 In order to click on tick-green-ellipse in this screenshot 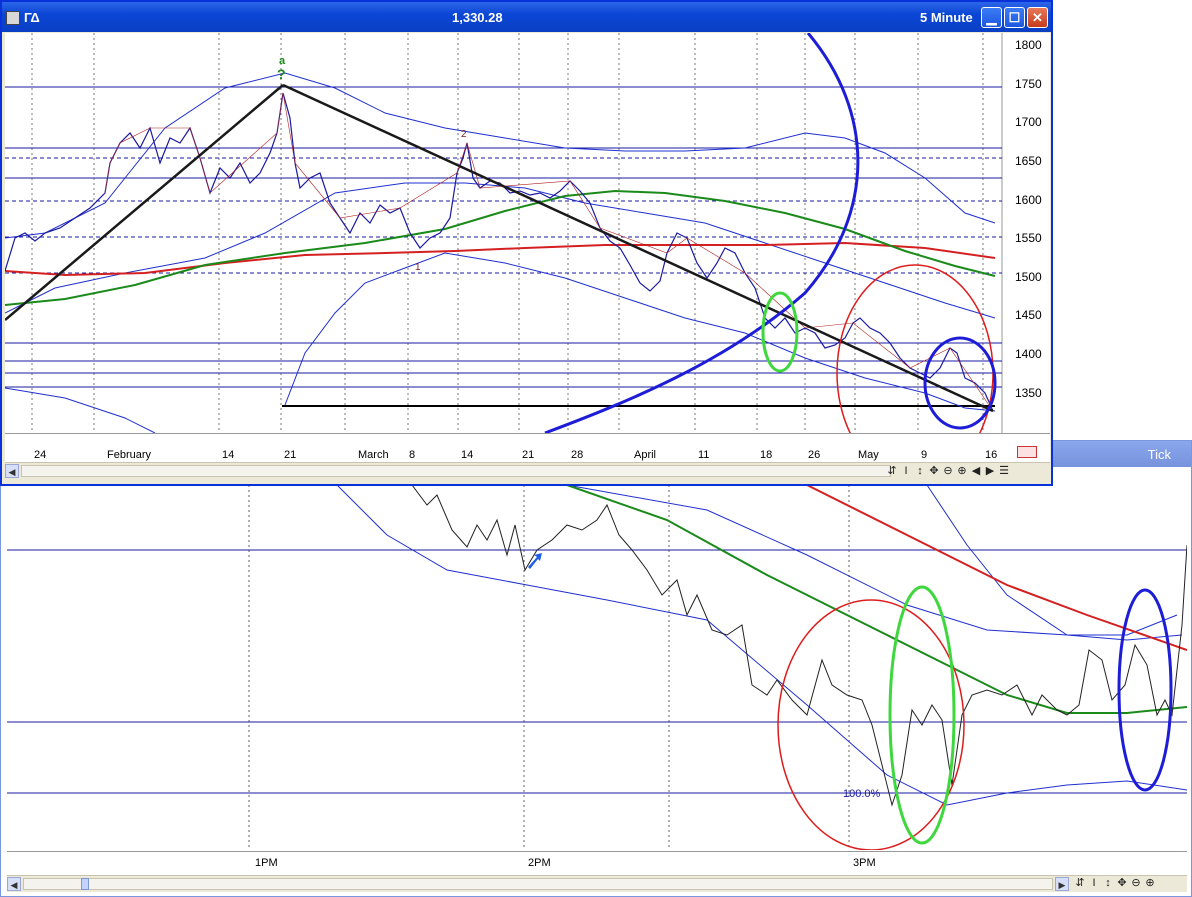, I will do `click(922, 715)`.